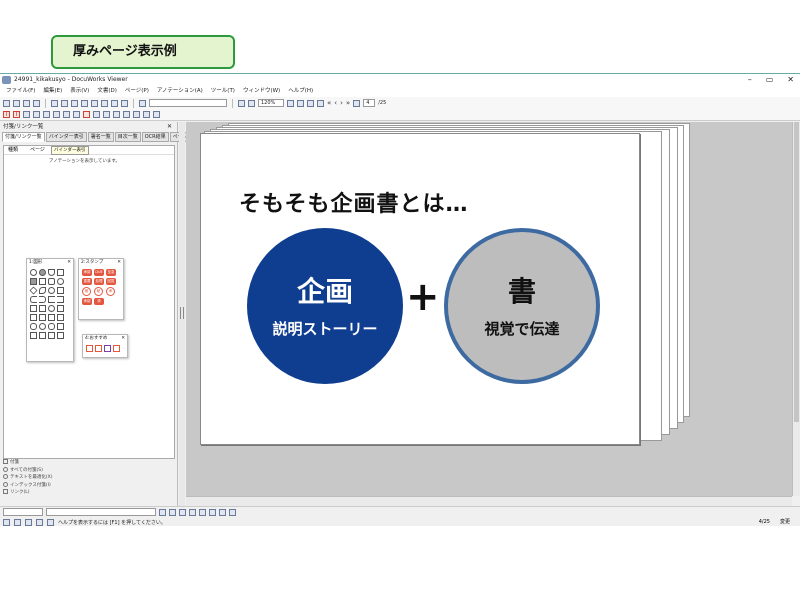 The image size is (800, 600). Describe the element at coordinates (33, 308) in the screenshot. I see `square-bracket-icon` at that location.